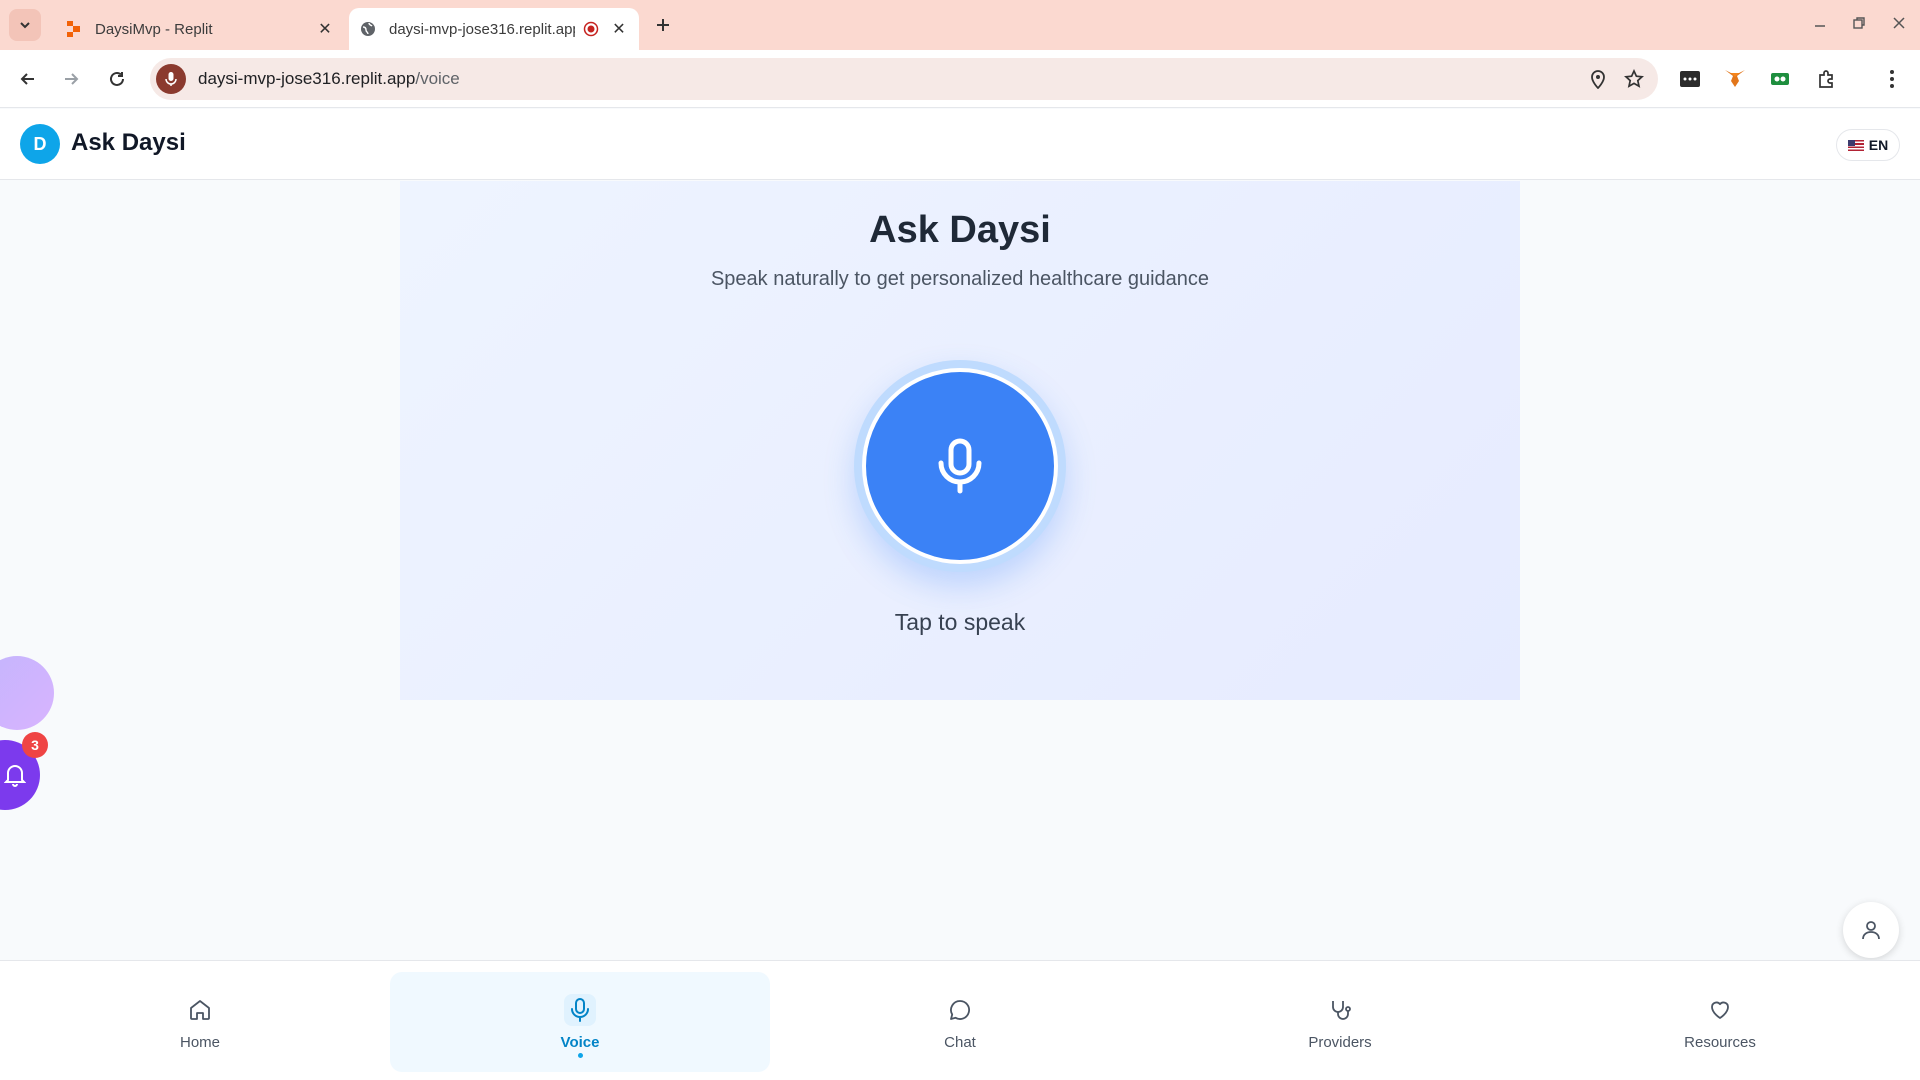 The height and width of the screenshot is (1080, 1920). I want to click on chevron-down-icon, so click(25, 25).